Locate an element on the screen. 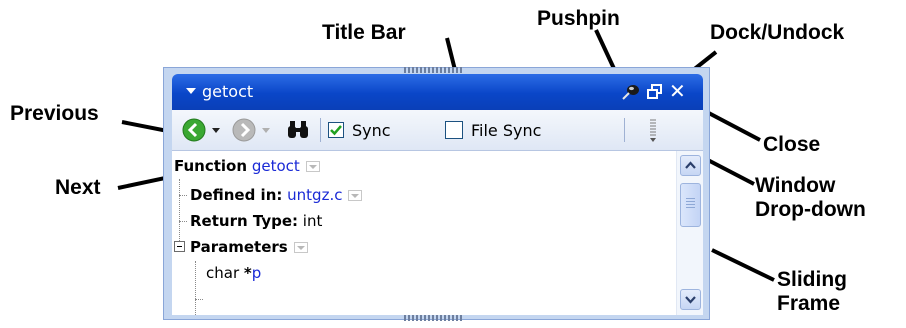 This screenshot has width=906, height=328. parameters-label: Parameters is located at coordinates (239, 247).